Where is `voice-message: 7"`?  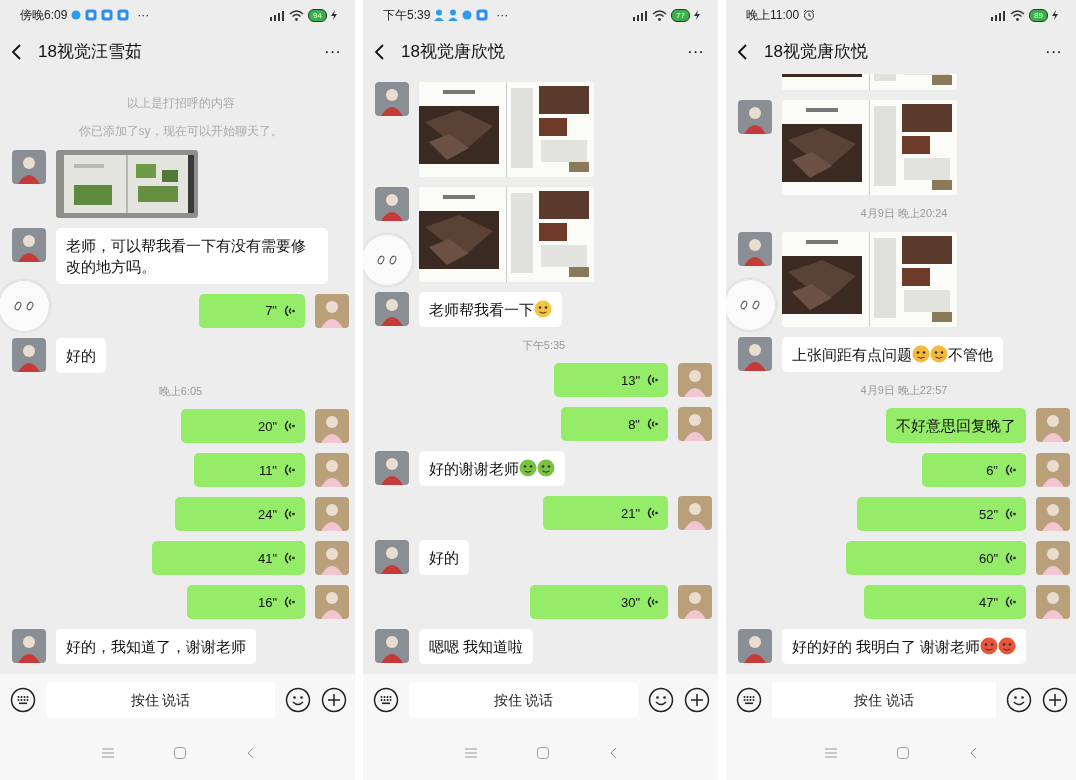 voice-message: 7" is located at coordinates (252, 310).